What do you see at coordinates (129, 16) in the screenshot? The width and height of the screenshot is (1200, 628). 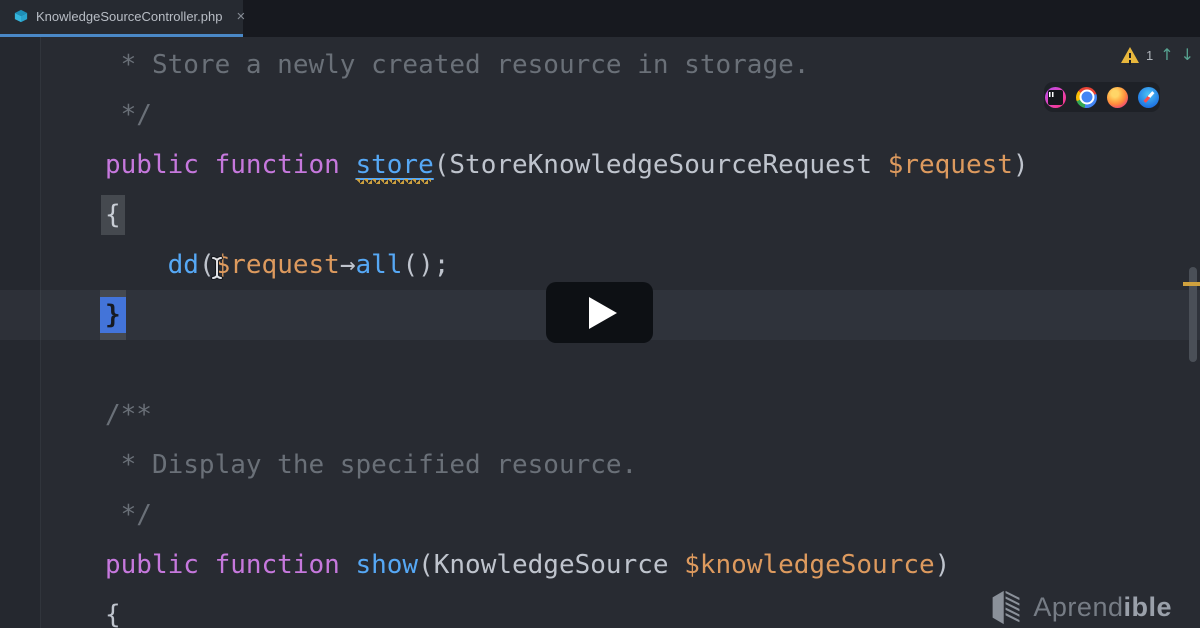 I see `tab-title: KnowledgeSourceController.php` at bounding box center [129, 16].